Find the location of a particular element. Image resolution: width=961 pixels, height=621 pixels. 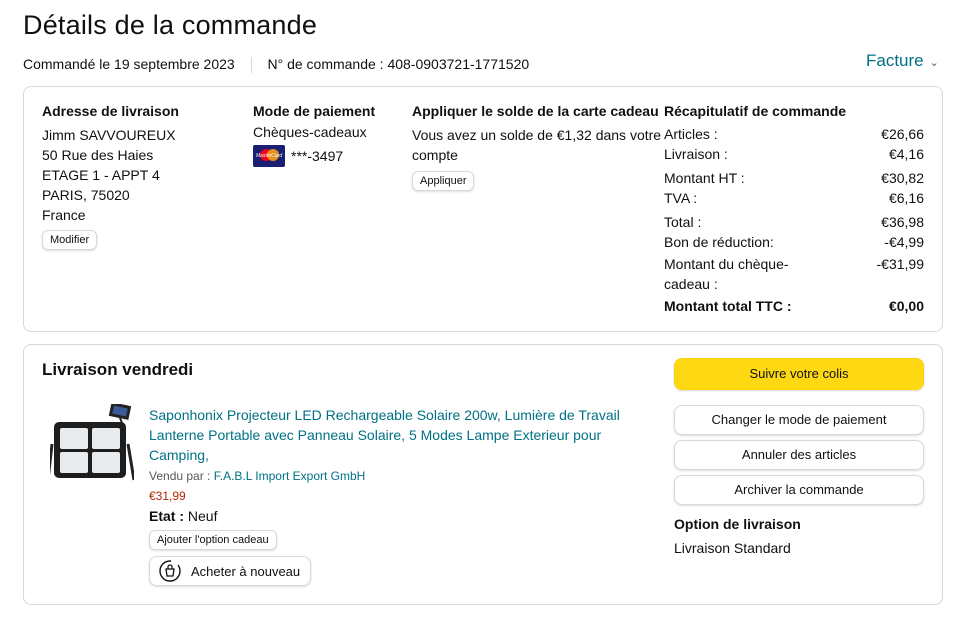

buy-again-icon is located at coordinates (170, 571).